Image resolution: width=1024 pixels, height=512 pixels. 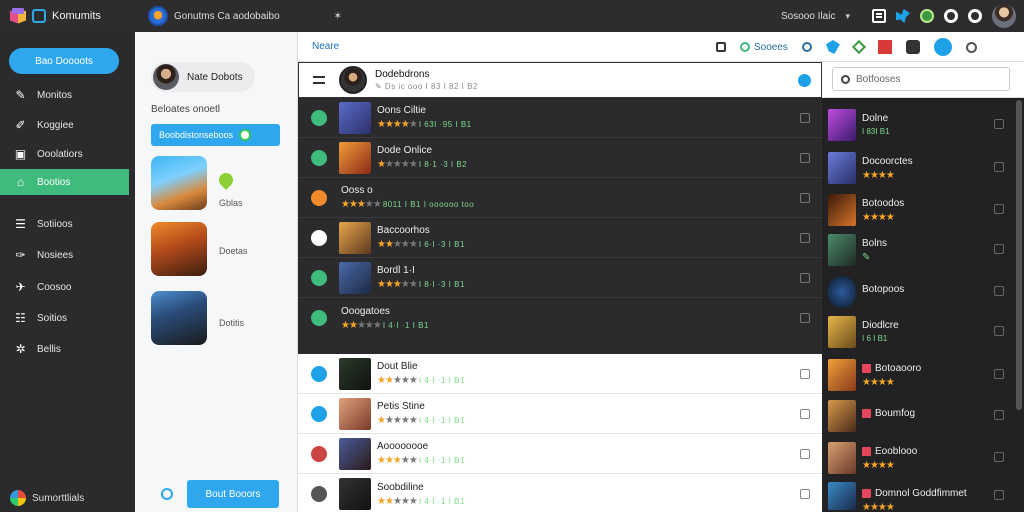 I want to click on user-chip: Nate Dobots, so click(x=203, y=77).